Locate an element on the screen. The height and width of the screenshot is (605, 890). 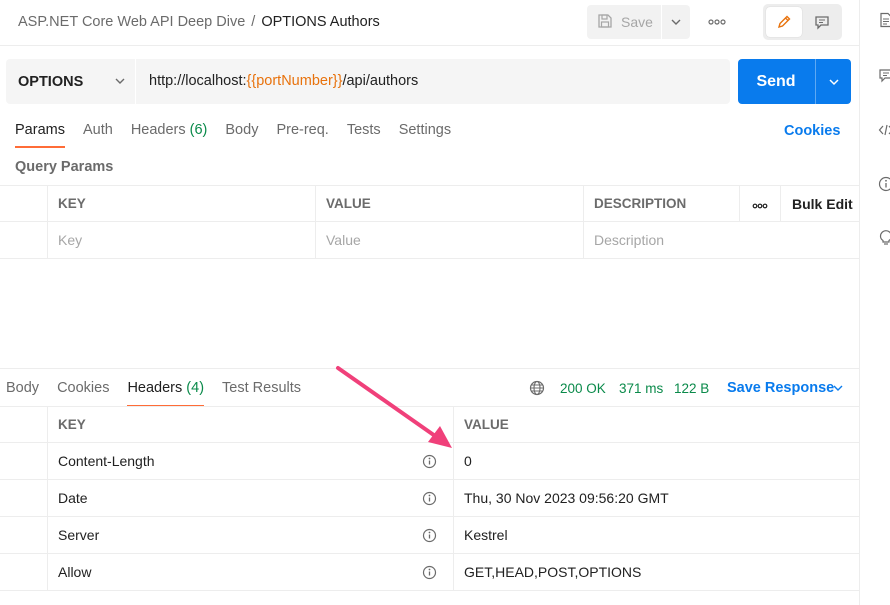
table-row: Key Value Description is located at coordinates (429, 240).